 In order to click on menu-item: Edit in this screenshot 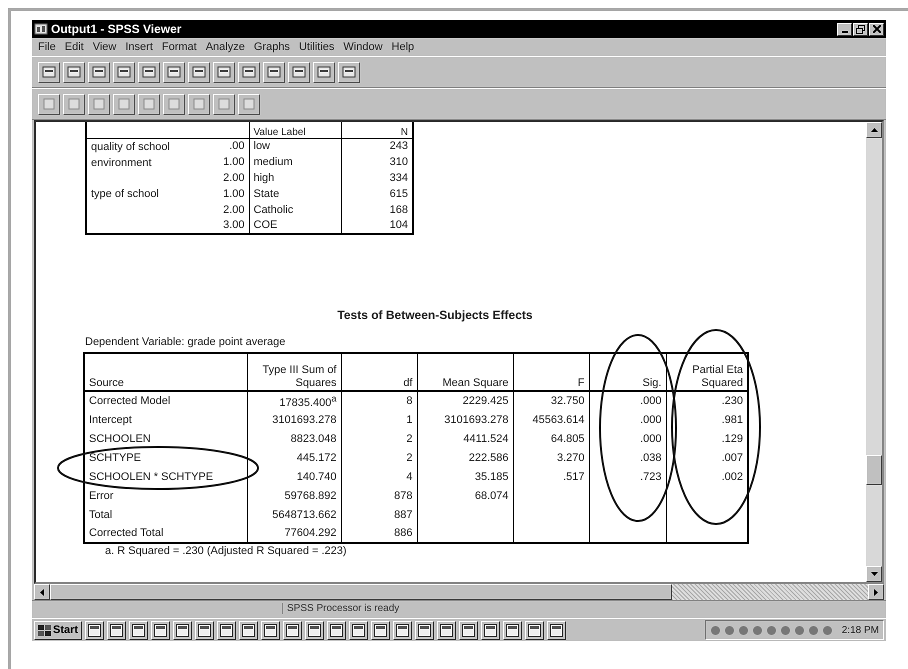, I will do `click(74, 47)`.